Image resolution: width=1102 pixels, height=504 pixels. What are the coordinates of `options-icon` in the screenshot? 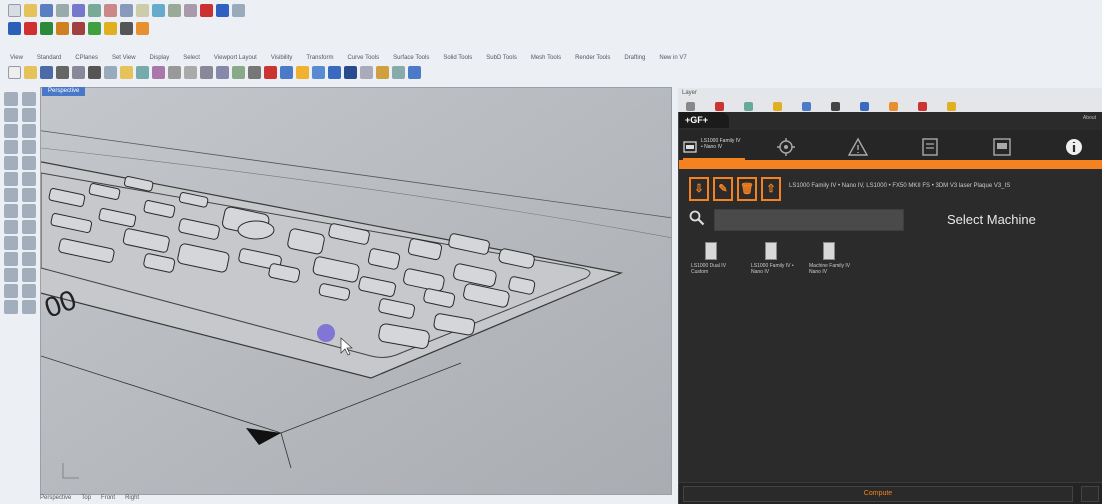 It's located at (350, 72).